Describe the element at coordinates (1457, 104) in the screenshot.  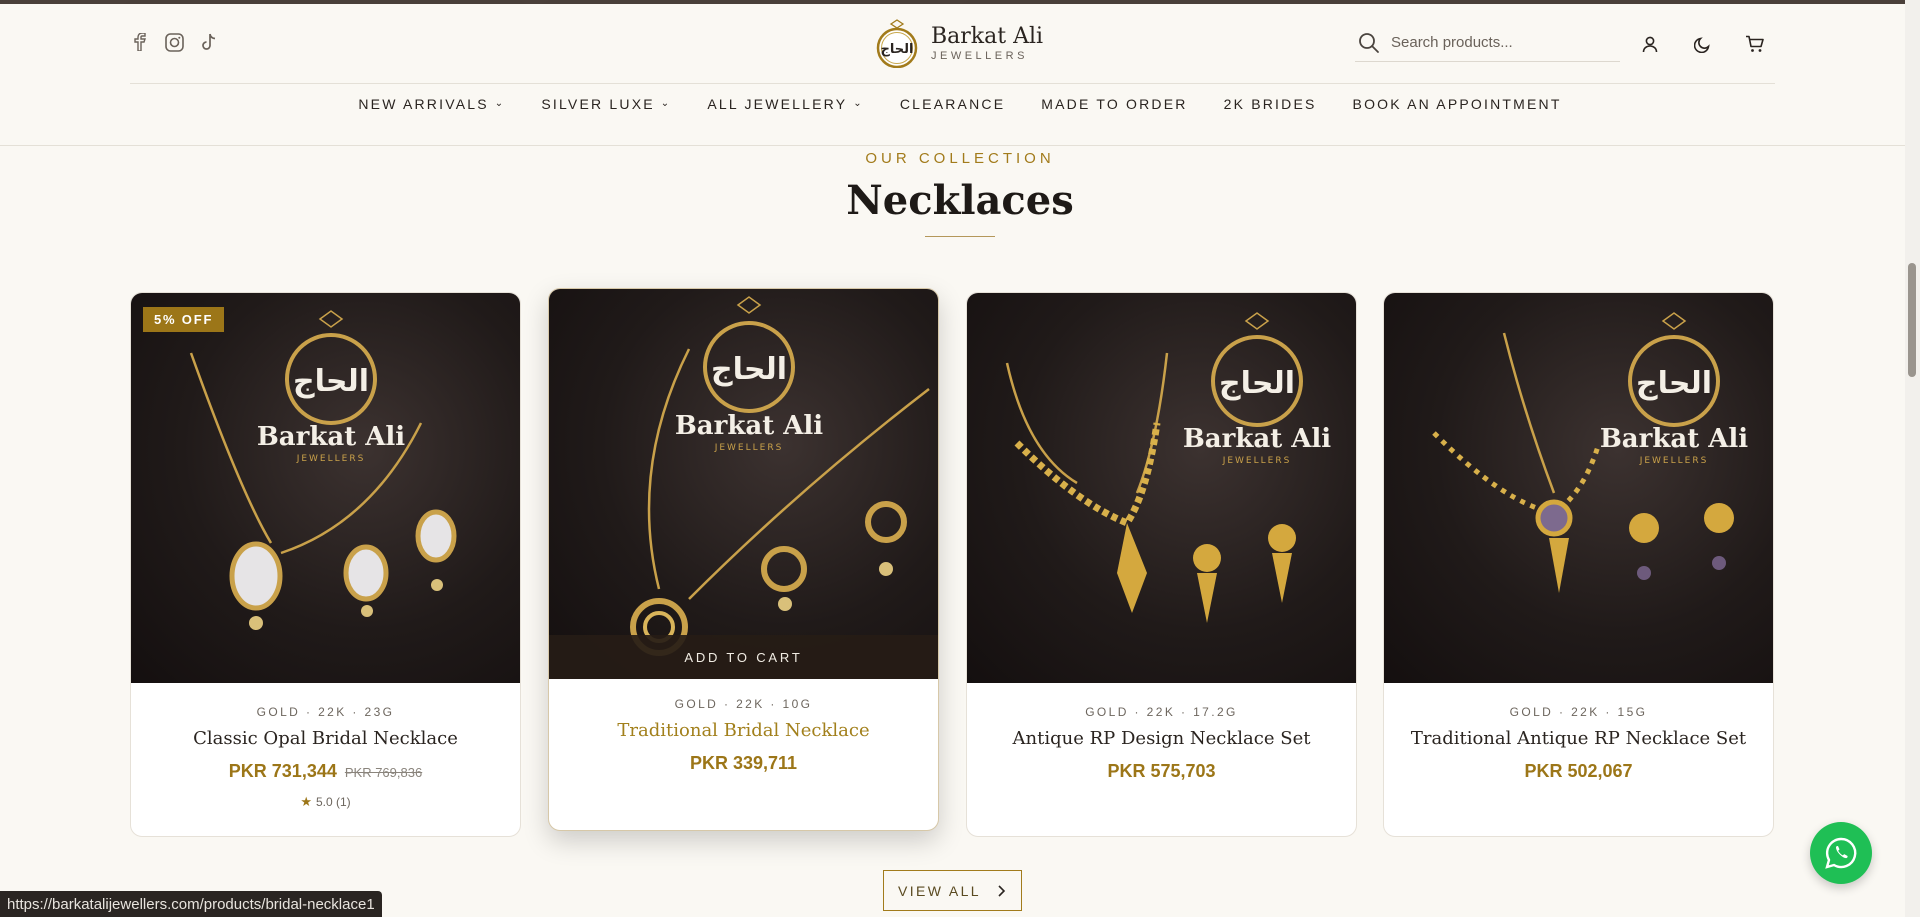
I see `nav-book-appointment: BOOK AN APPOINTMENT` at that location.